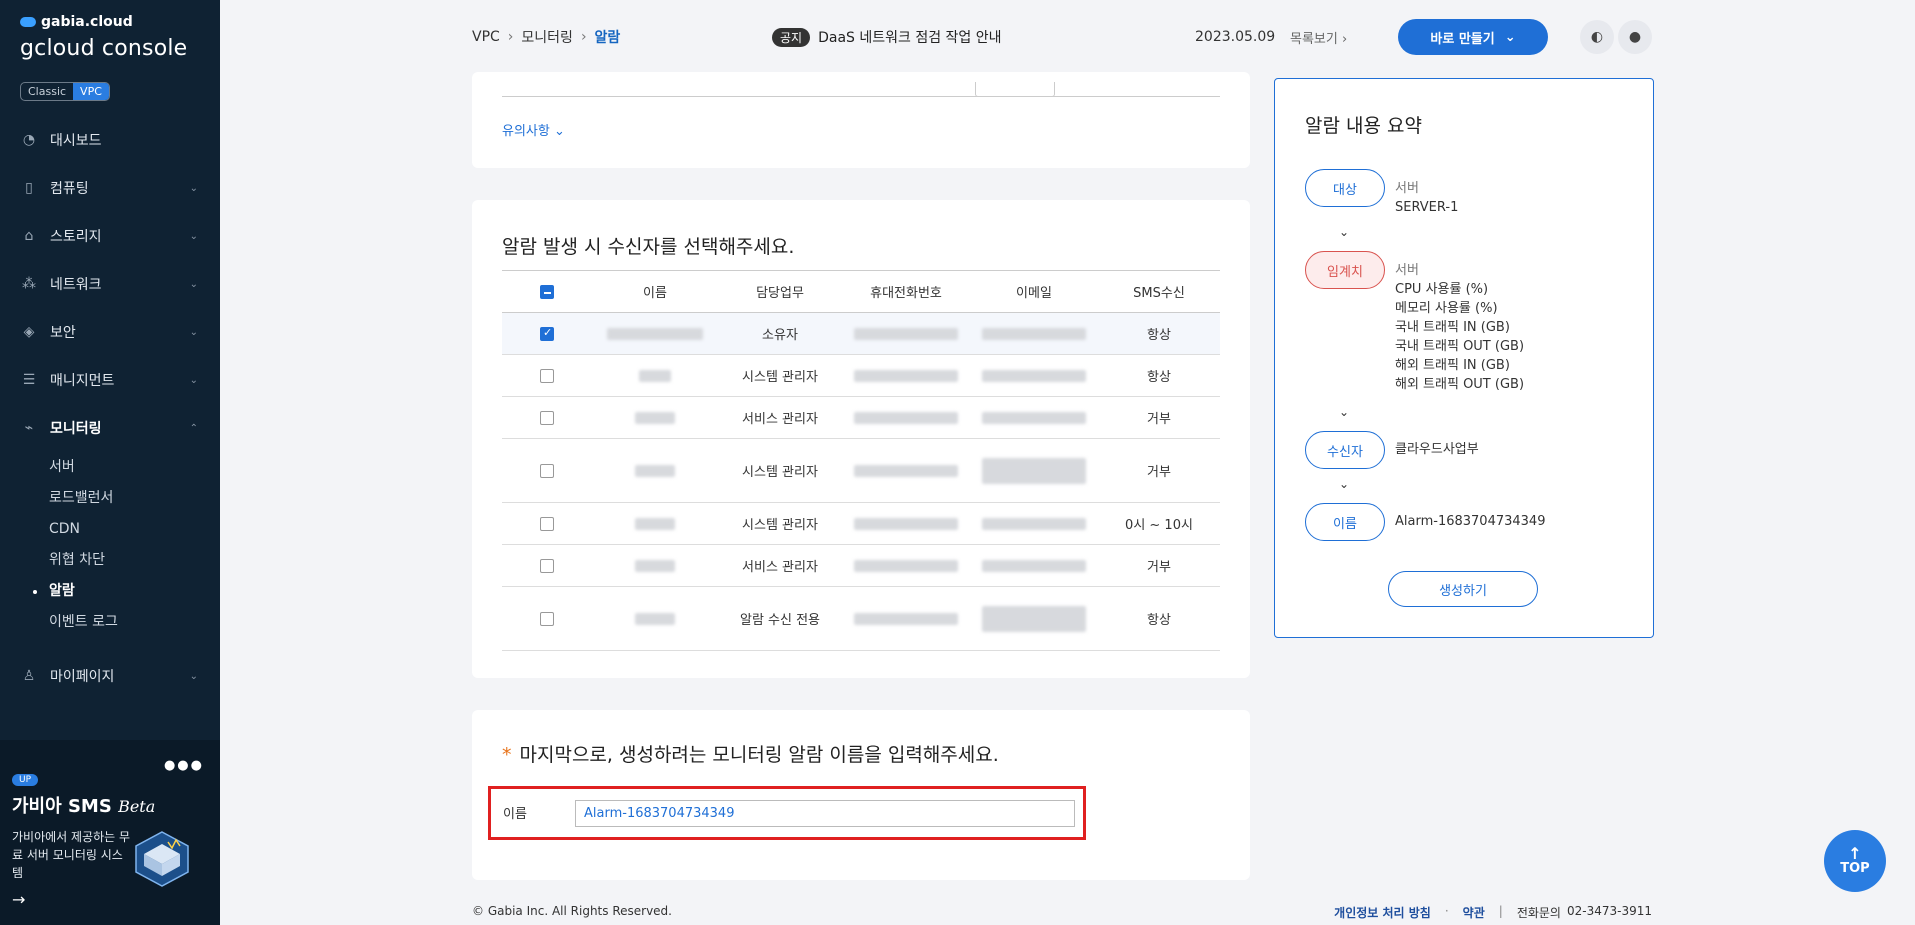 This screenshot has width=1915, height=925. Describe the element at coordinates (82, 677) in the screenshot. I see `sidebar-item-label: 마이페이지` at that location.